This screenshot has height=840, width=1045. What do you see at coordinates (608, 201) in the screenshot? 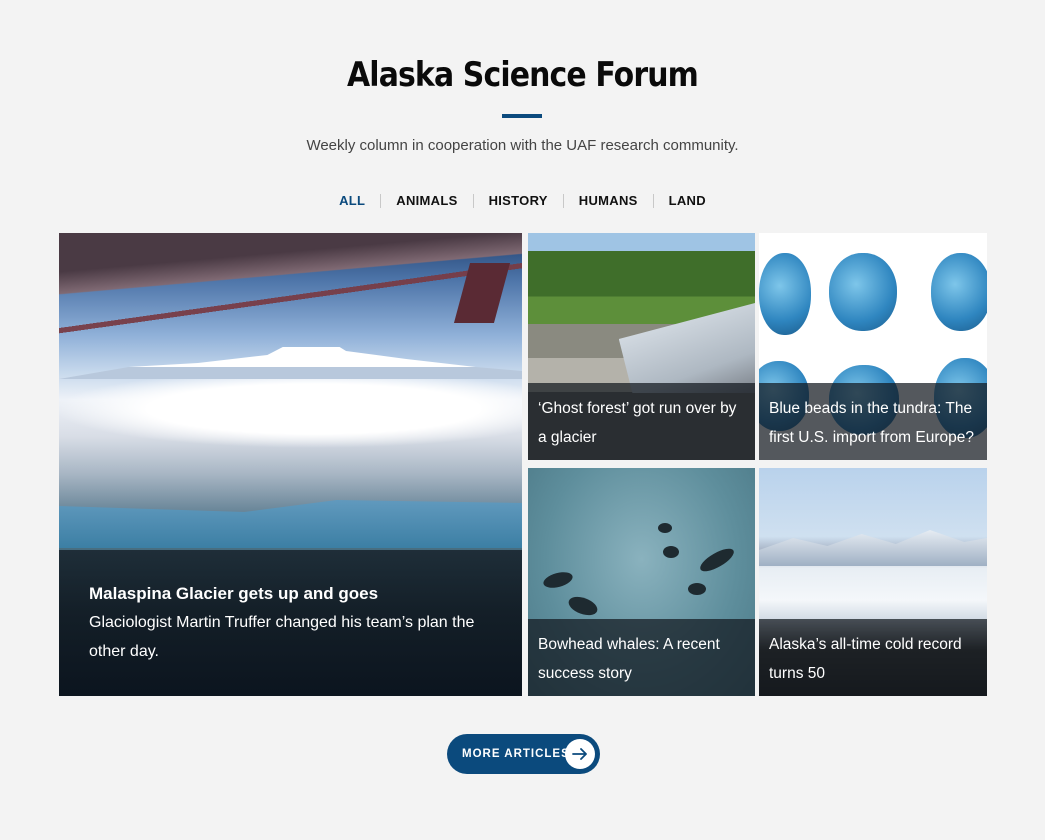
I see `filter-humans: HUMANS` at bounding box center [608, 201].